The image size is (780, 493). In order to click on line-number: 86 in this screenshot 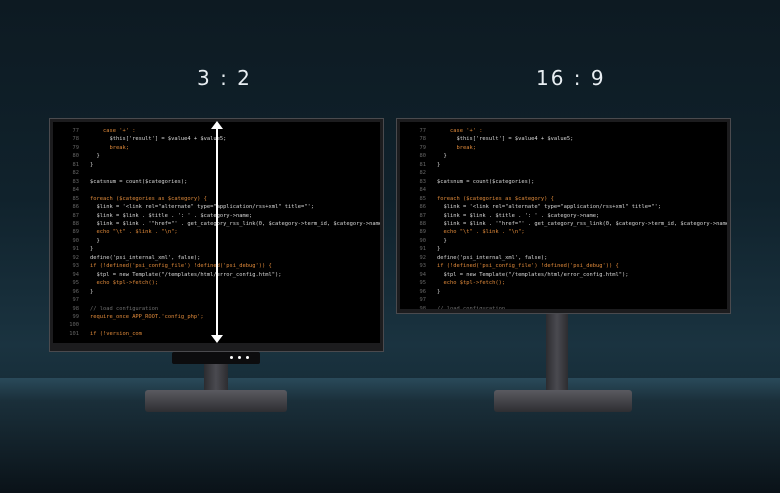, I will do `click(76, 207)`.